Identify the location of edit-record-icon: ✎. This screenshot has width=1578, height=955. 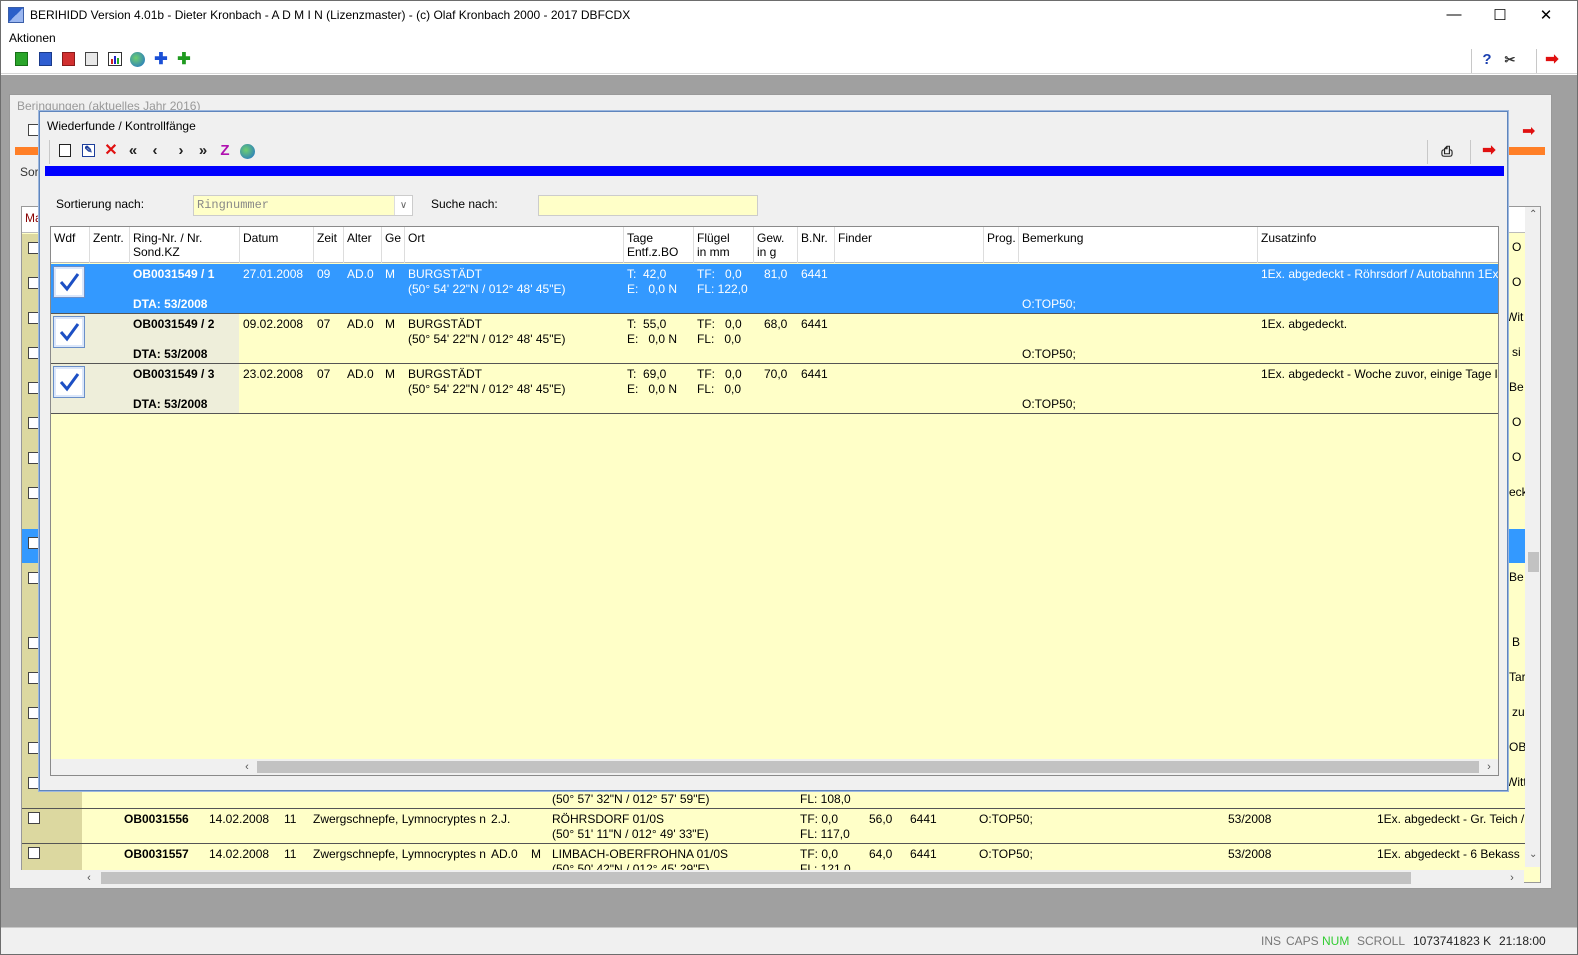
(88, 150).